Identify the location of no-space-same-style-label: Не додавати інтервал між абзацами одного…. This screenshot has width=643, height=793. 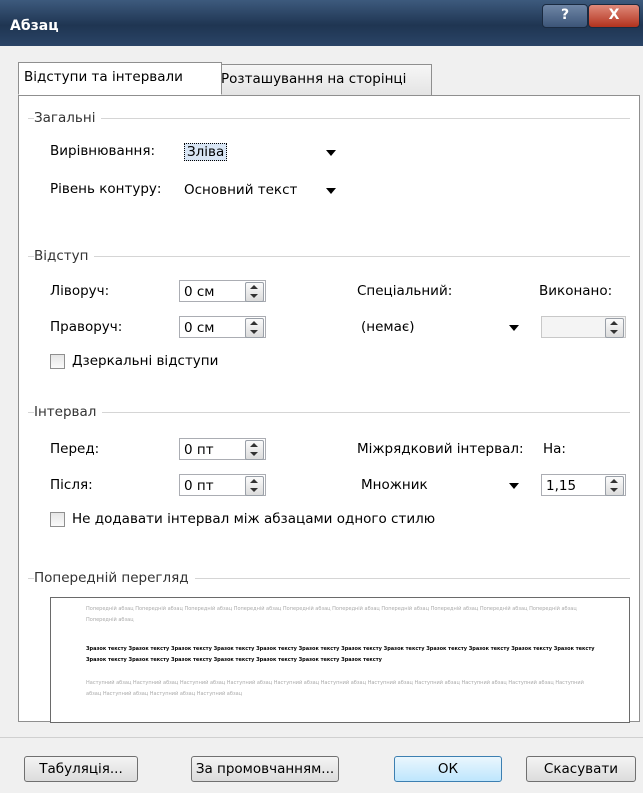
(254, 519).